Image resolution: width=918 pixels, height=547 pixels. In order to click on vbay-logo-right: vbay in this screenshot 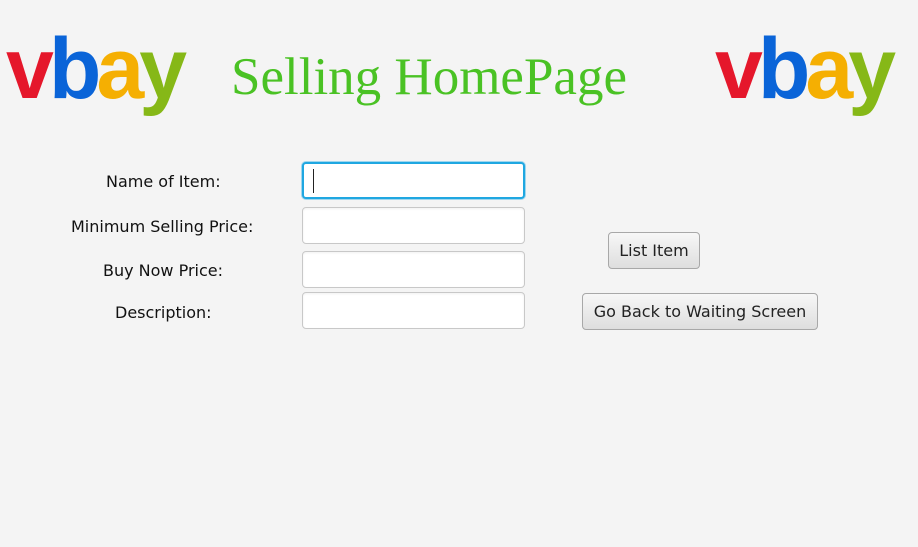, I will do `click(805, 69)`.